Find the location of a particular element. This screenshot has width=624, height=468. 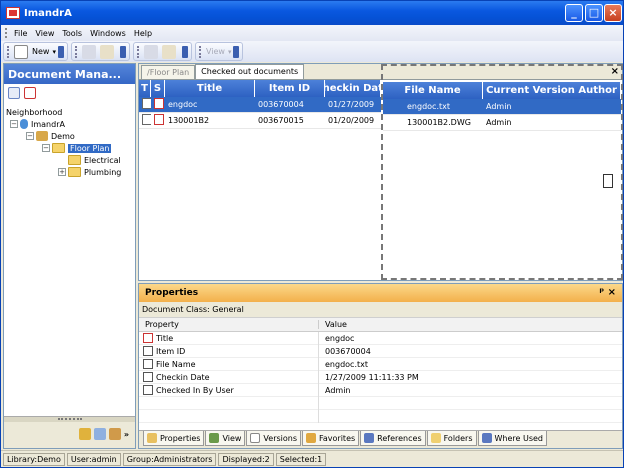

tree-node-server: − ImandrA is located at coordinates (70, 124).